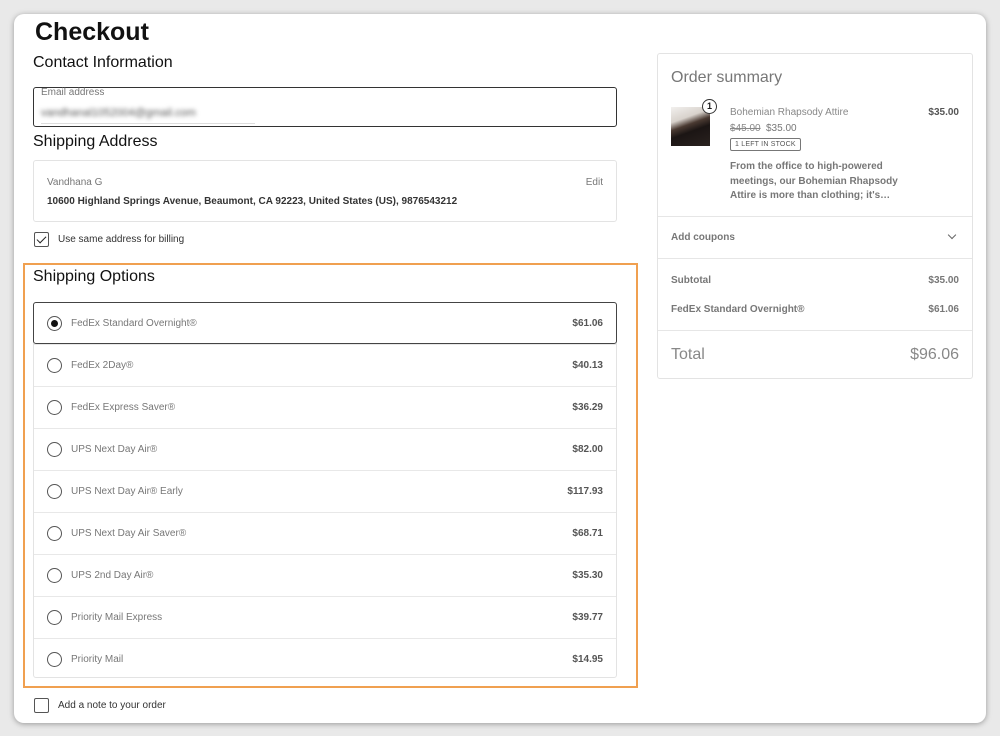 The width and height of the screenshot is (1000, 736). What do you see at coordinates (594, 182) in the screenshot?
I see `edit-address-button: Edit` at bounding box center [594, 182].